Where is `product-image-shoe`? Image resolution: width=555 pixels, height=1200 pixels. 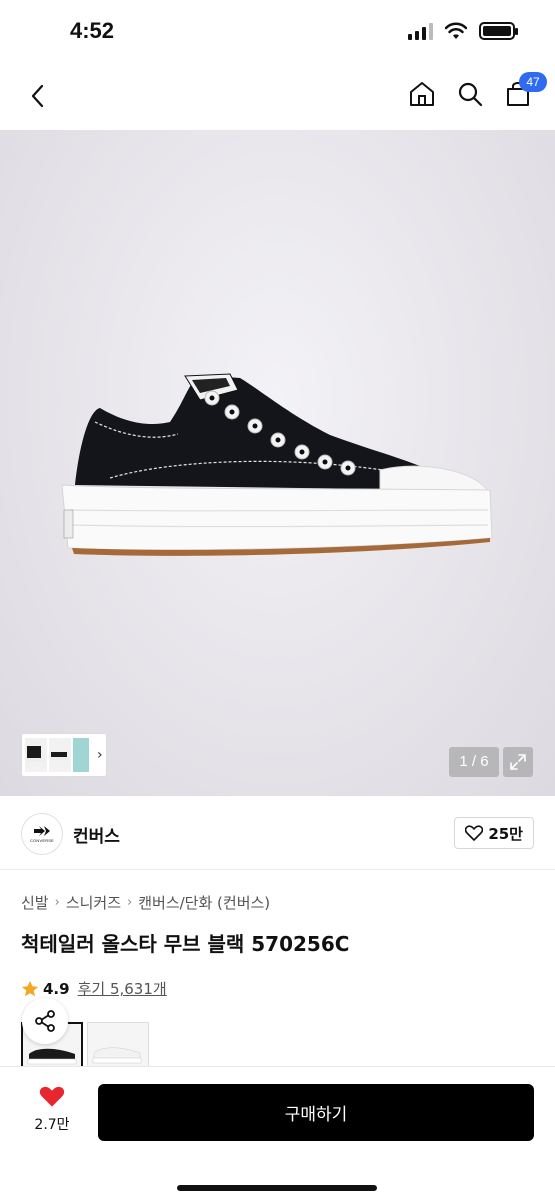
product-image-shoe is located at coordinates (277, 464).